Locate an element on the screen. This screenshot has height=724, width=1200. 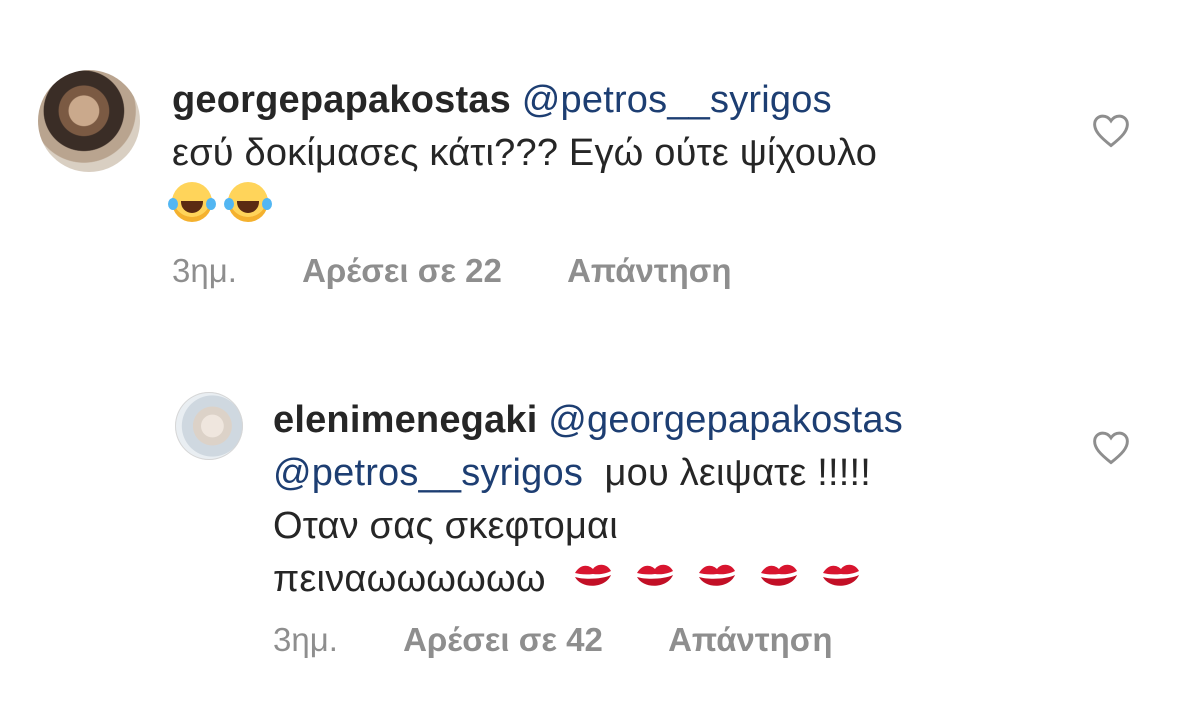
mention-link: @georgepapakostas is located at coordinates (725, 420).